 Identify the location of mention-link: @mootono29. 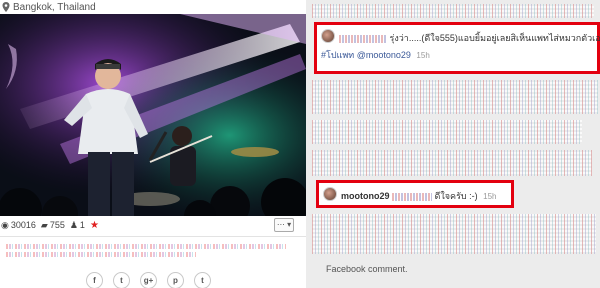
(384, 55).